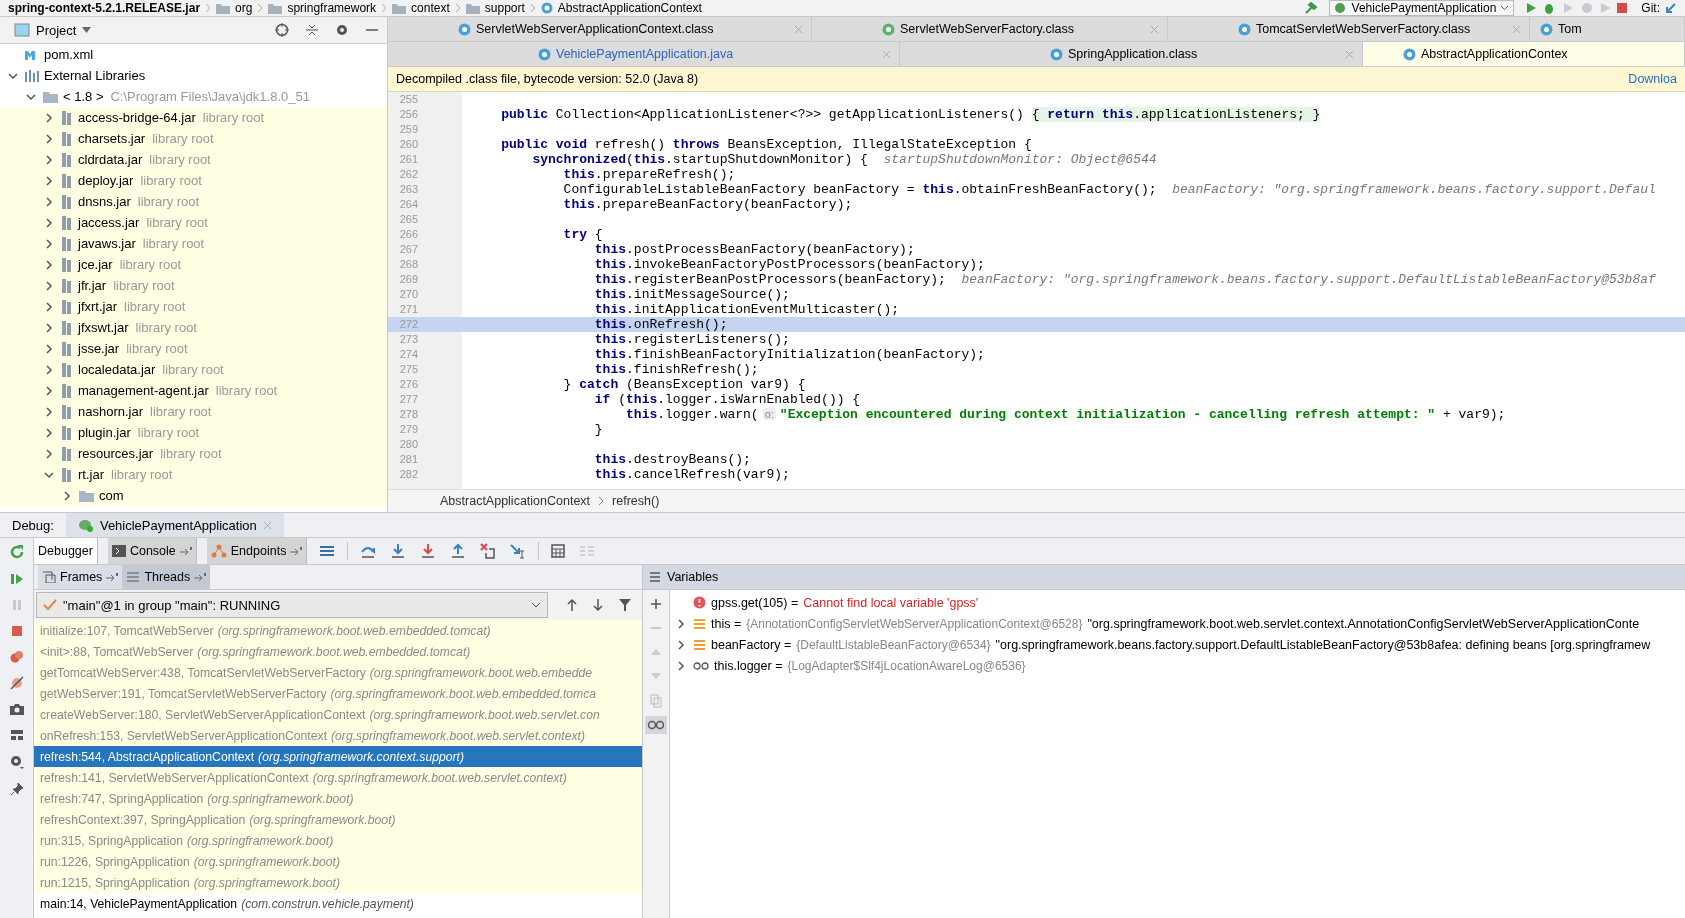  I want to click on breadcrumb-item: refresh(), so click(636, 501).